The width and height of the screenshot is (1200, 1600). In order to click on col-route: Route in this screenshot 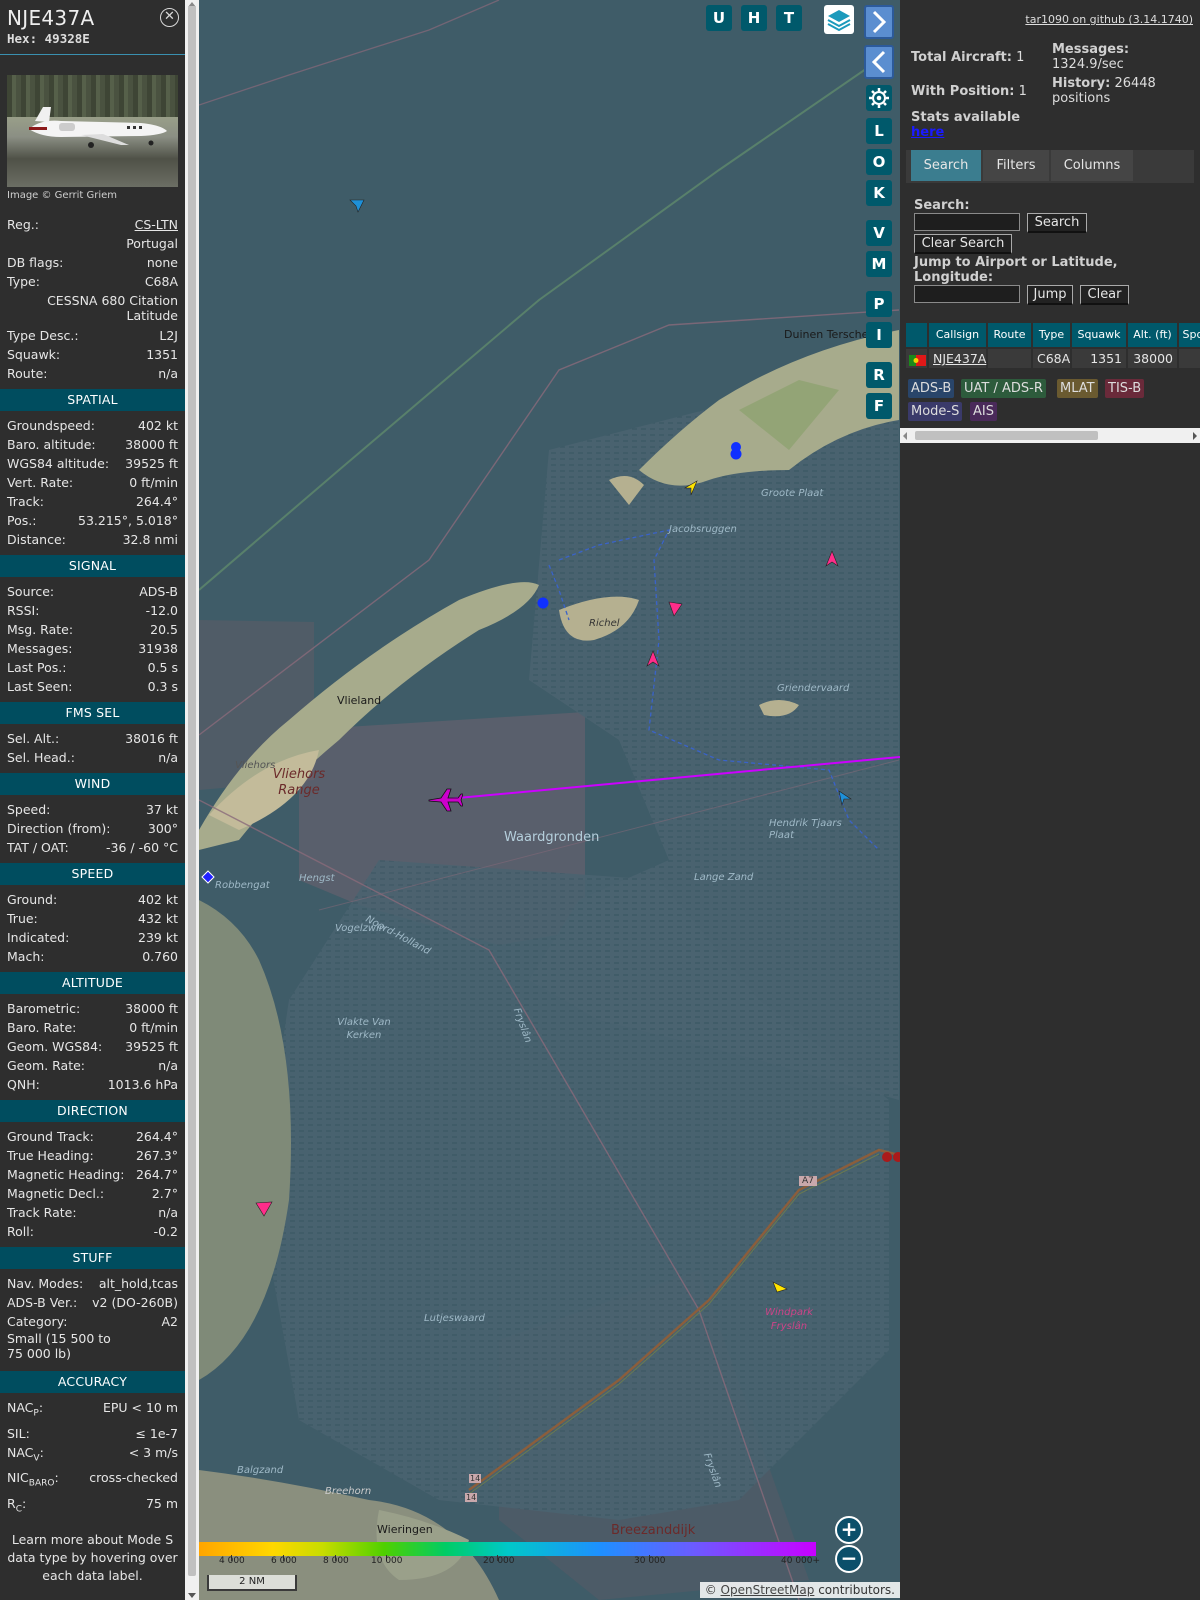, I will do `click(1010, 335)`.